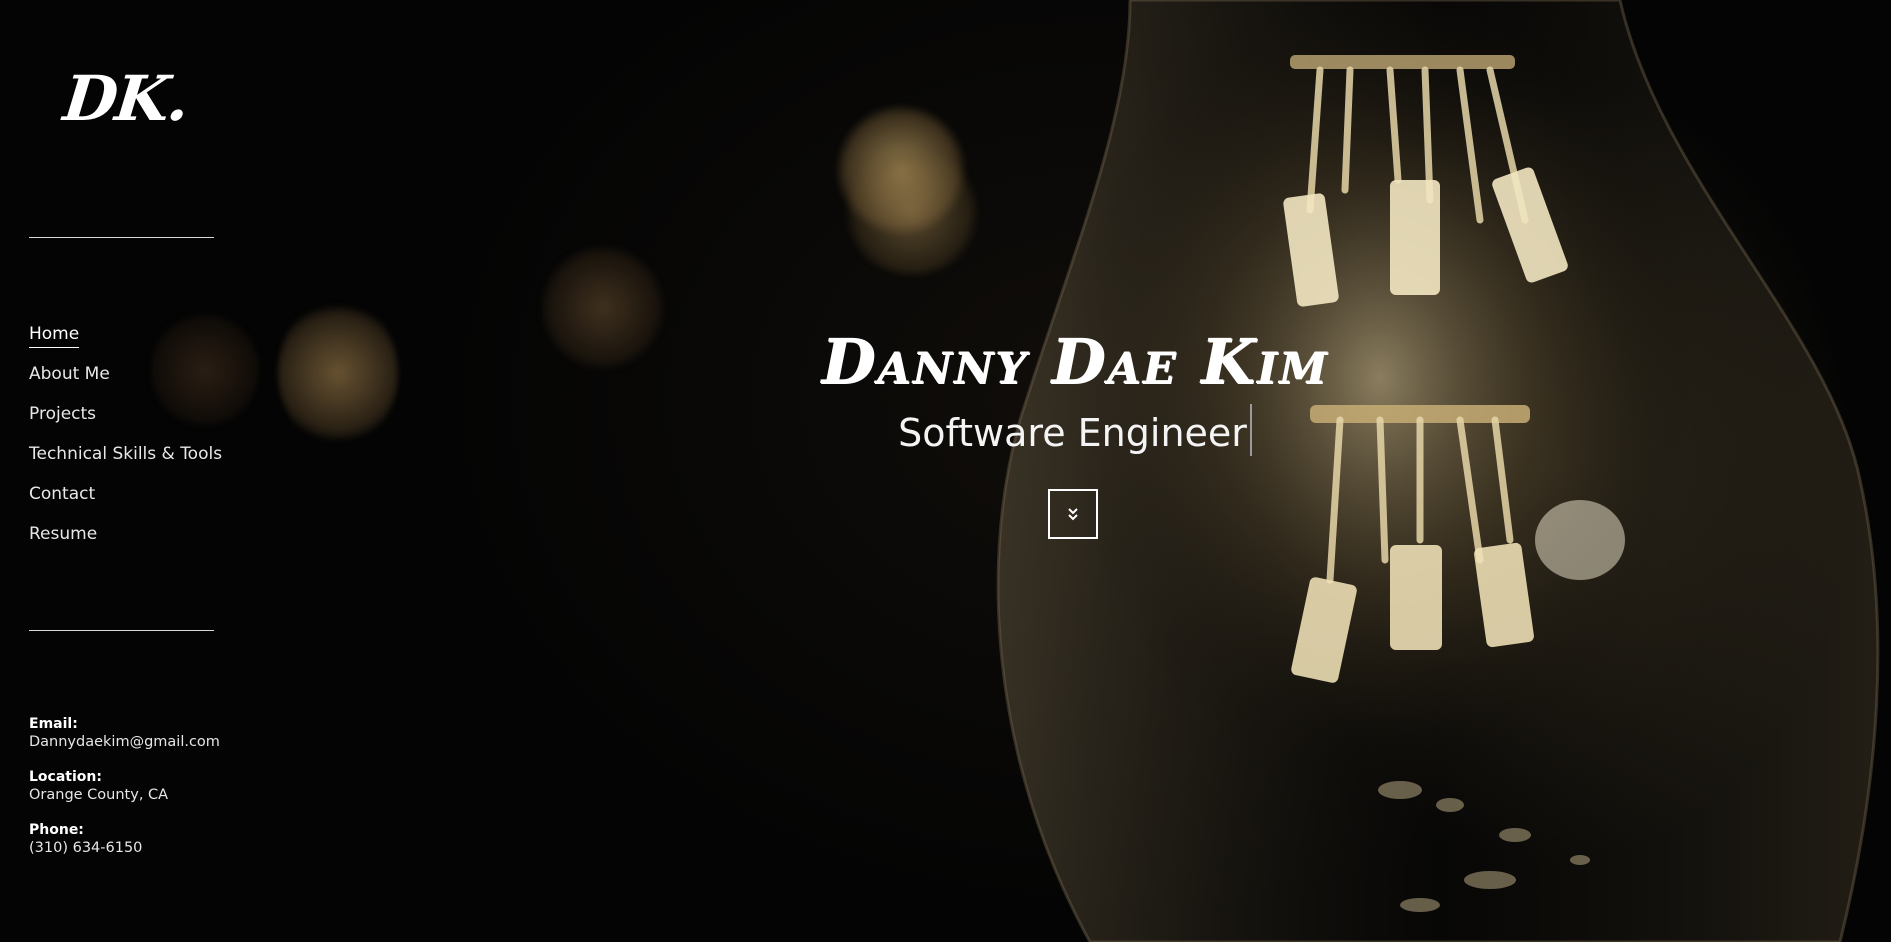 Image resolution: width=1891 pixels, height=942 pixels. I want to click on phone-label: Phone:, so click(56, 830).